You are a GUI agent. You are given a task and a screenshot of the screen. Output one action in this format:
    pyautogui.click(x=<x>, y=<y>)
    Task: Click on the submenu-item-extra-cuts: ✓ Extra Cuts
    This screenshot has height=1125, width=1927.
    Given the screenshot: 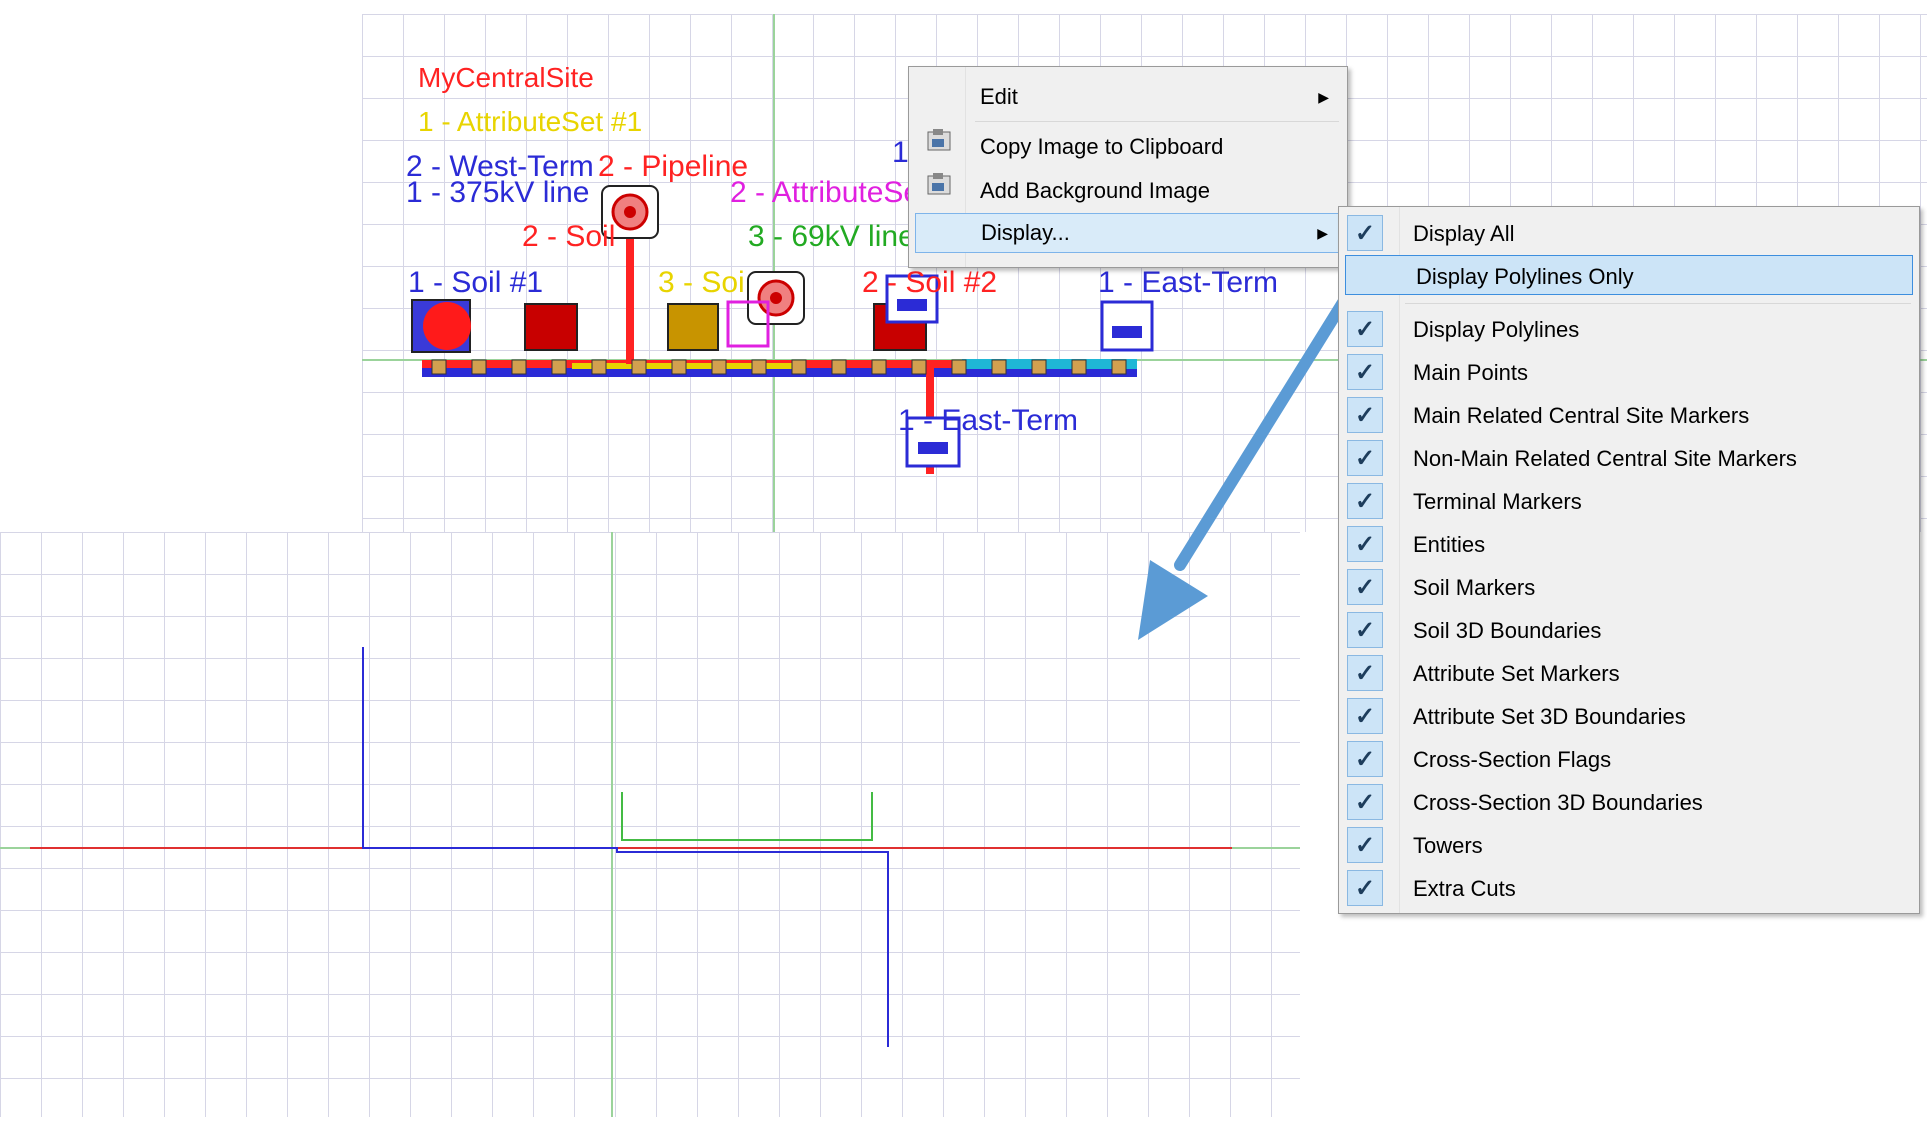 What is the action you would take?
    pyautogui.click(x=1629, y=888)
    